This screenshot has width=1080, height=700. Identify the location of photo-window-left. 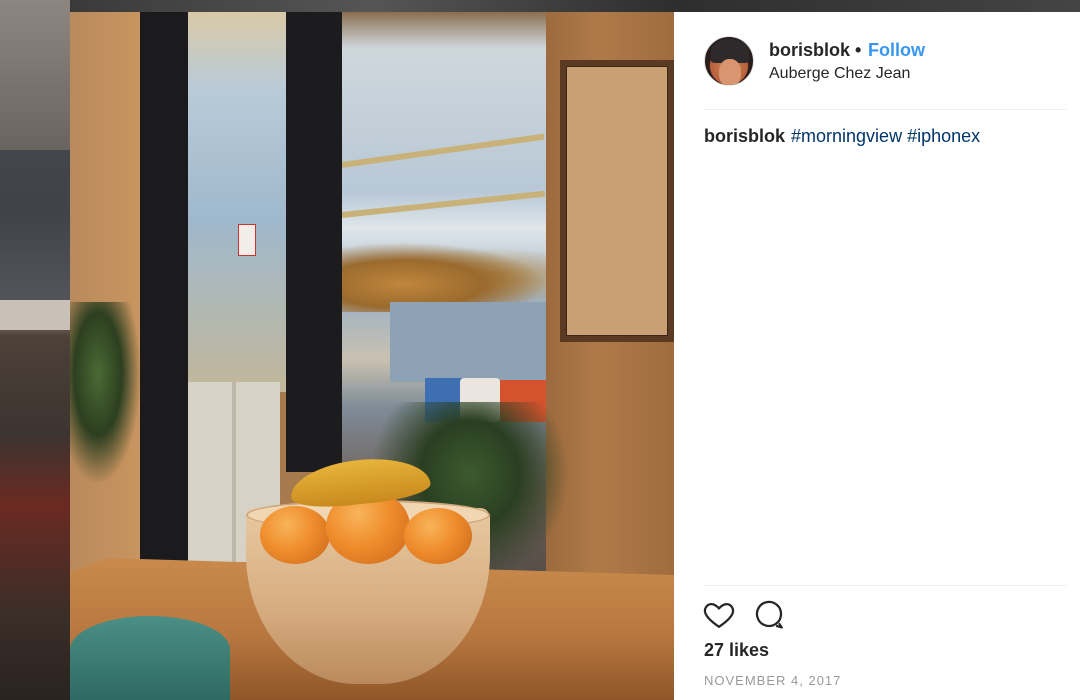
(237, 202).